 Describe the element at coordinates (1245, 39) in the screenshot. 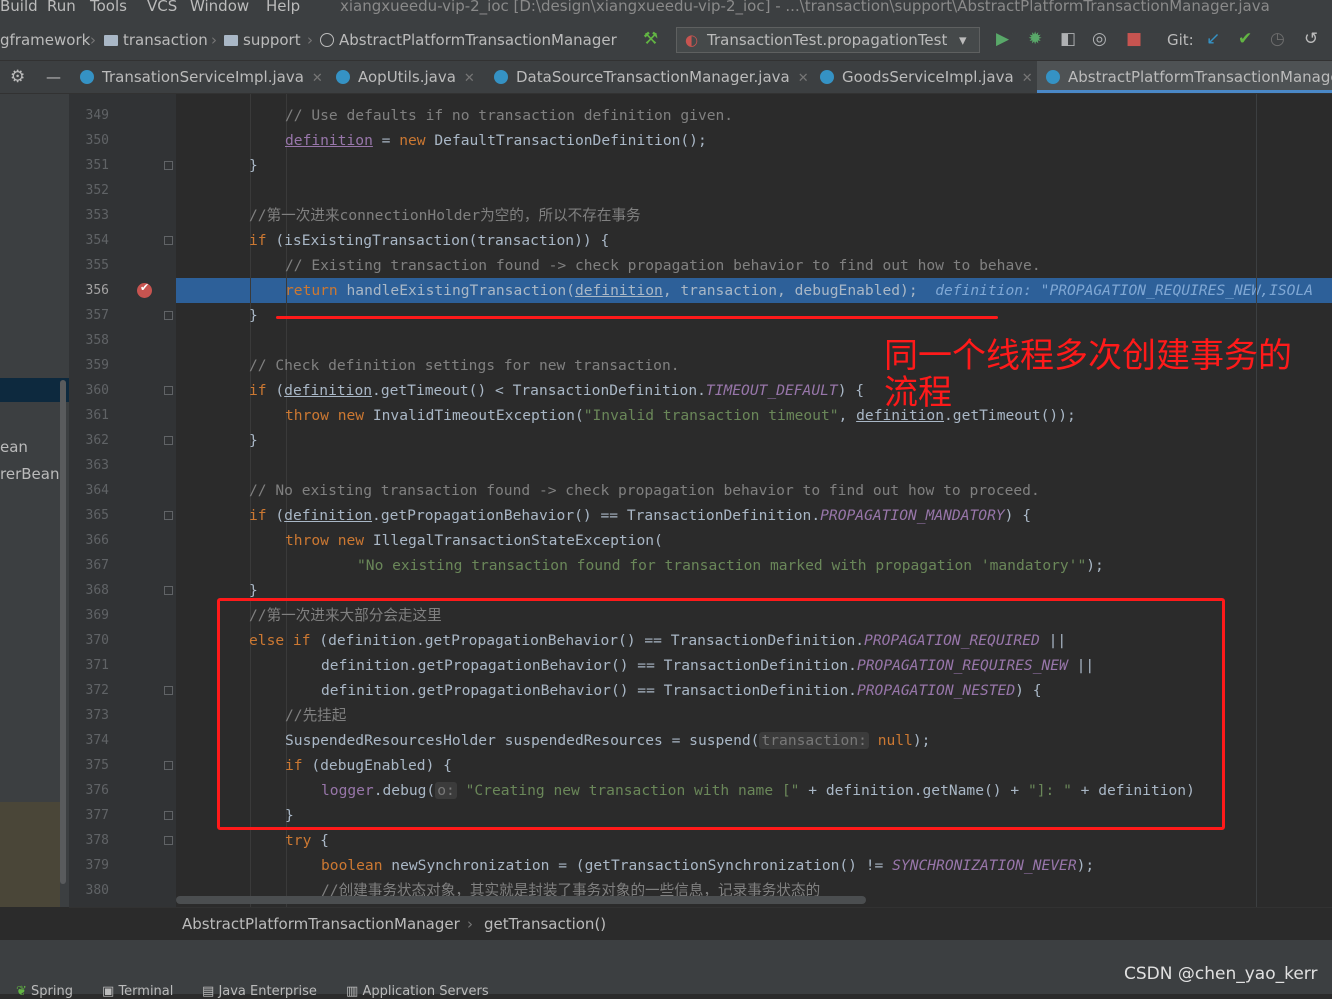

I see `git-commit-icon: ✔` at that location.